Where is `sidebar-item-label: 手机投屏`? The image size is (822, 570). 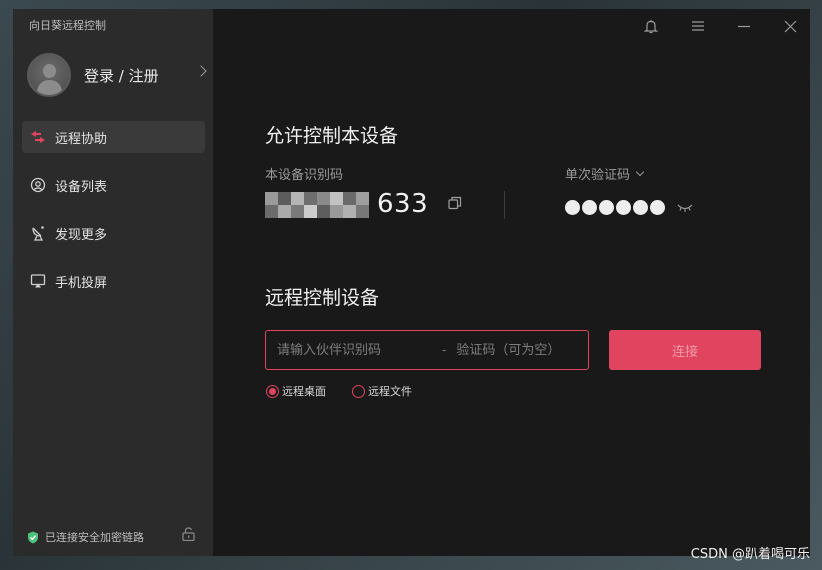
sidebar-item-label: 手机投屏 is located at coordinates (81, 283).